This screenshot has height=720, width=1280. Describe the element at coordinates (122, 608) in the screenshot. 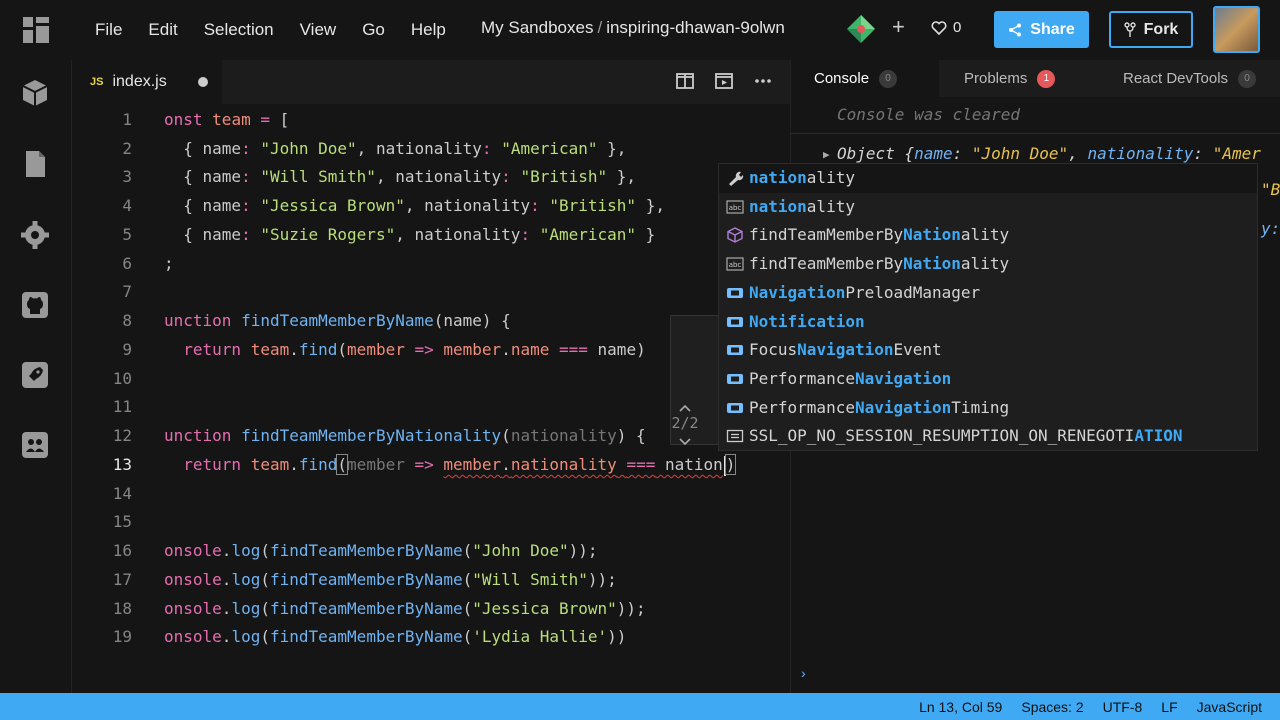

I see `line-number: 18` at that location.